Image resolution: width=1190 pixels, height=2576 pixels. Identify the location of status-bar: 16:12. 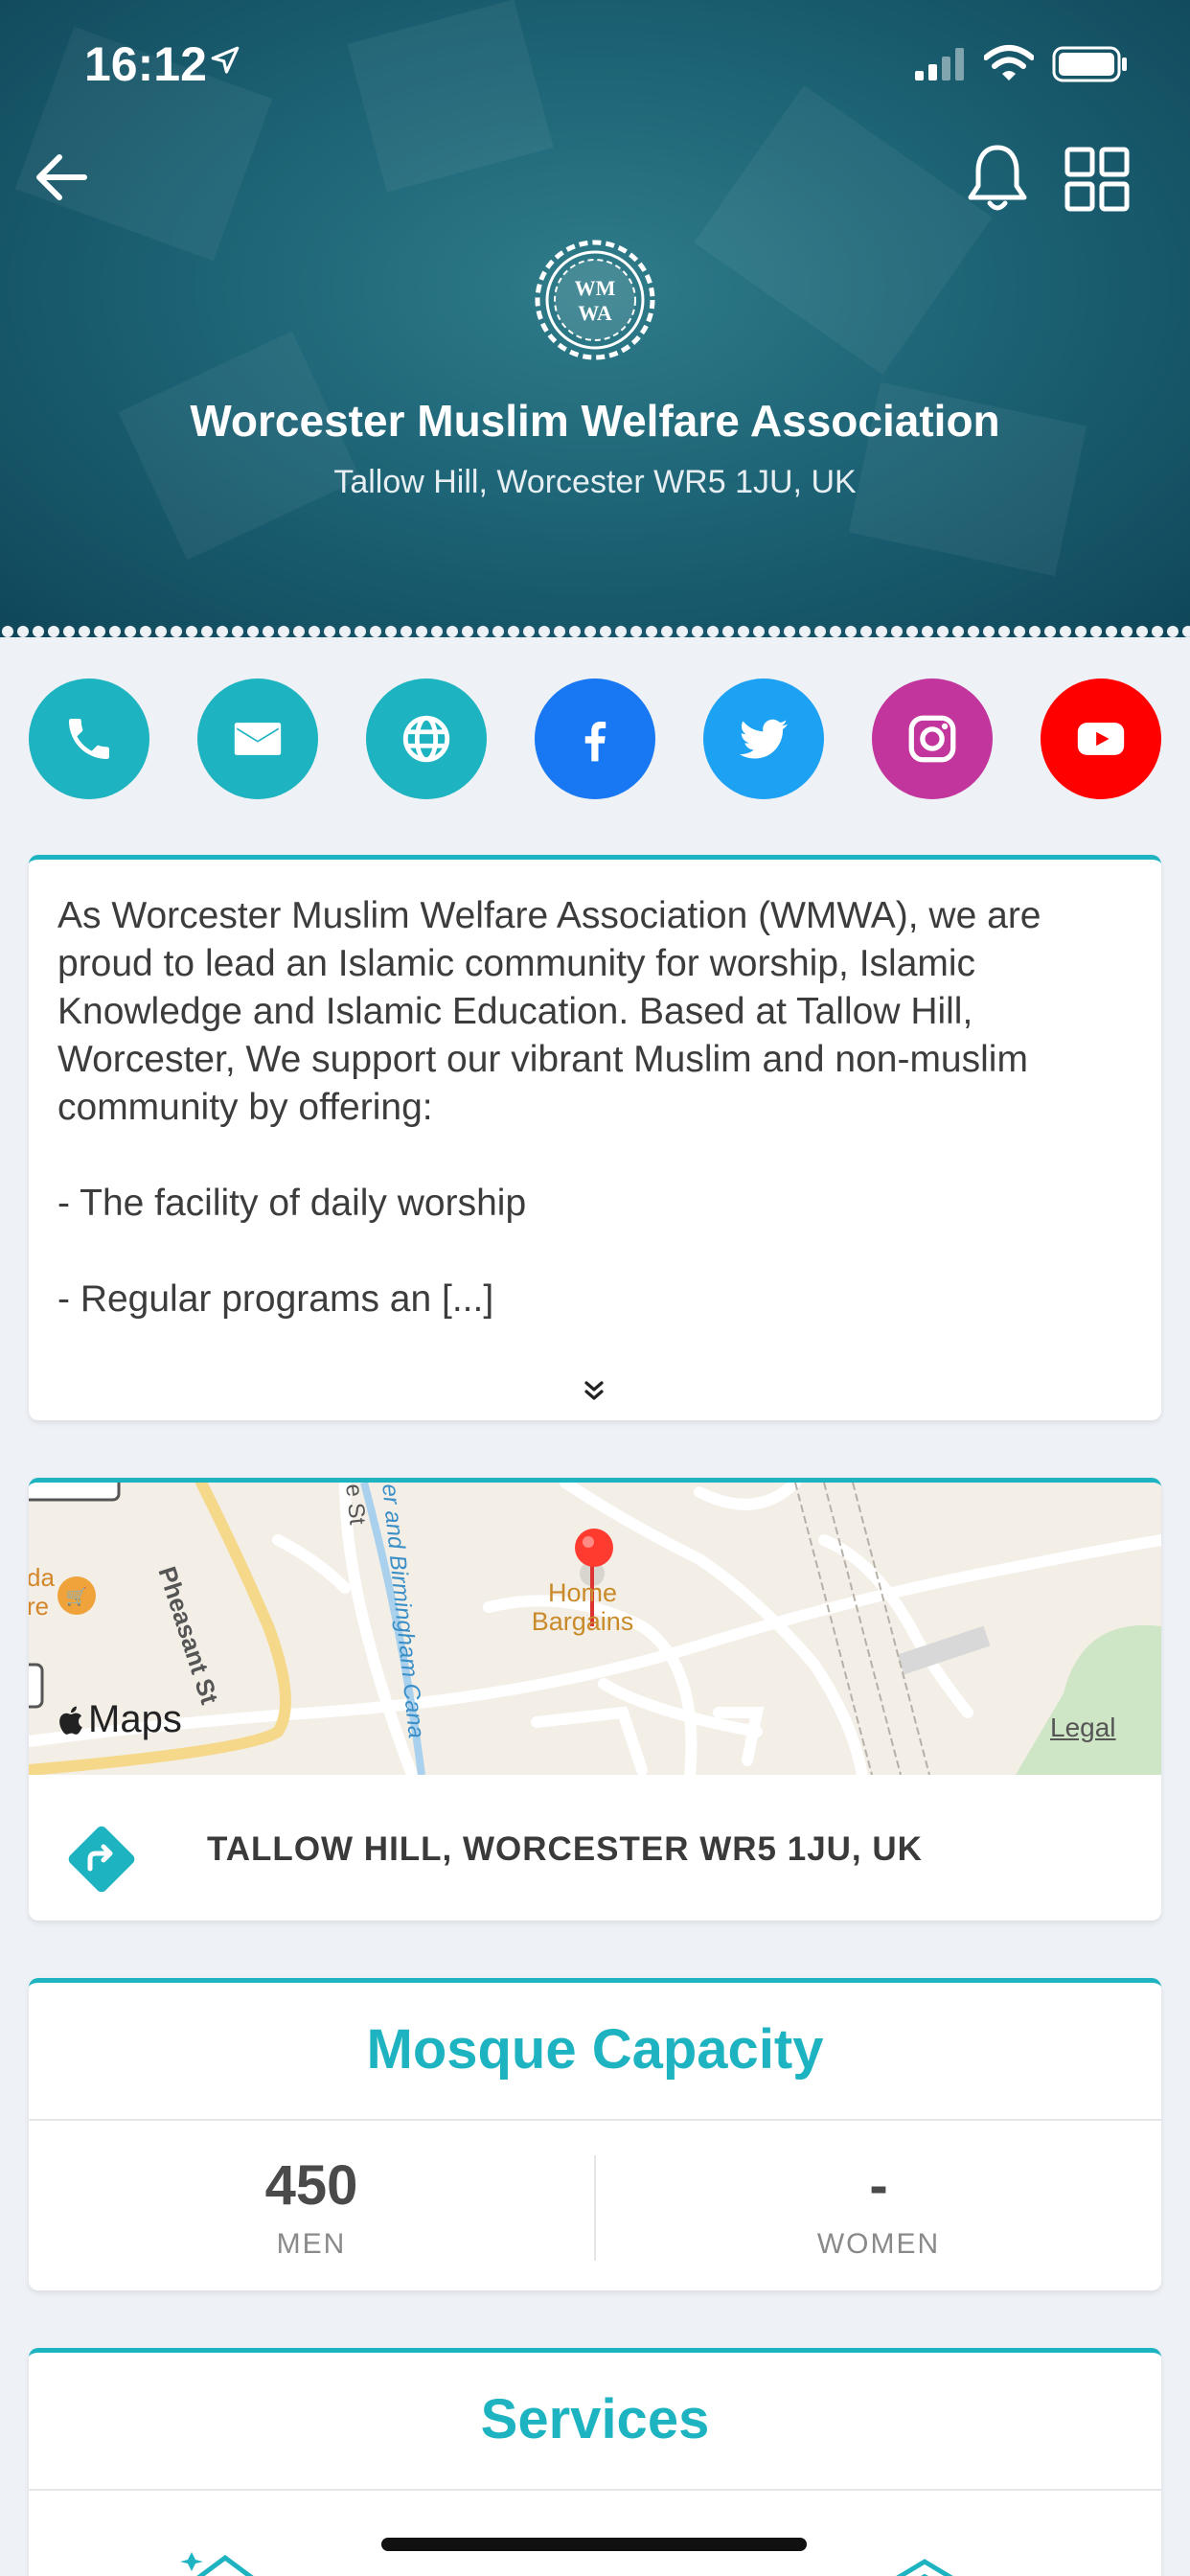
(595, 67).